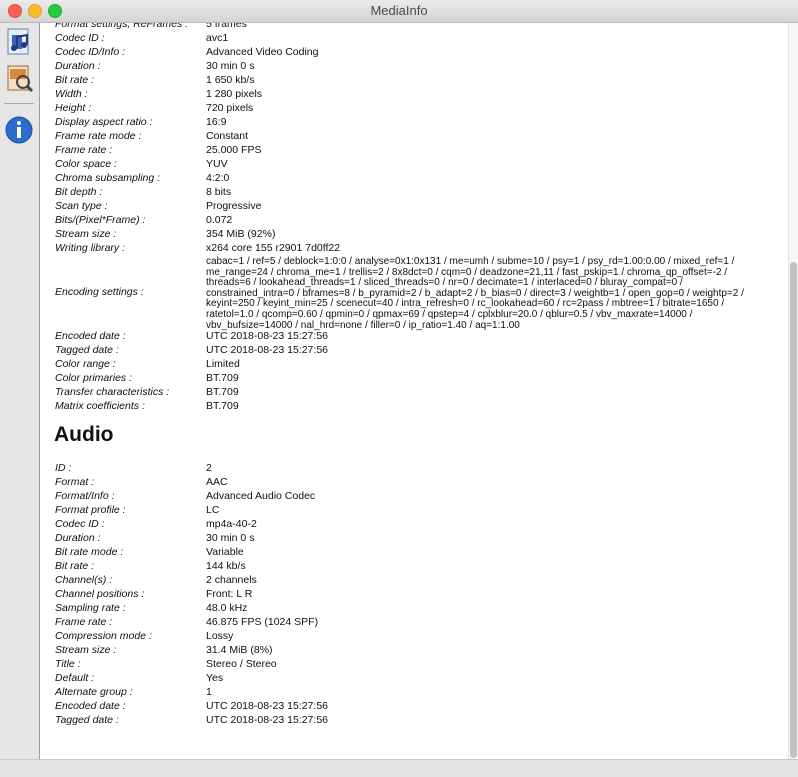 The height and width of the screenshot is (777, 798). I want to click on field-label: Transfer characteristics :, so click(112, 392).